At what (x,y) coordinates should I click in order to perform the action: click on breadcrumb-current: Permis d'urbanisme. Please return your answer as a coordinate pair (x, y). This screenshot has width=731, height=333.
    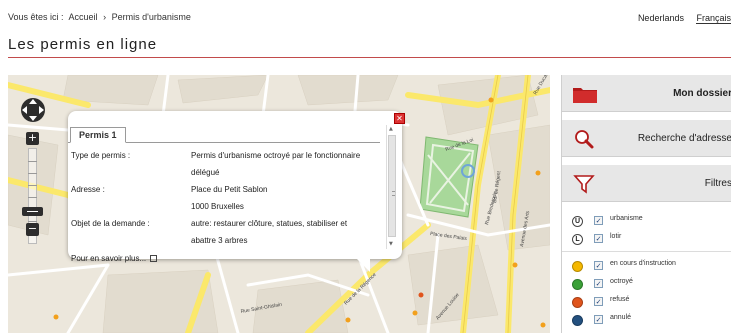
    Looking at the image, I should click on (151, 17).